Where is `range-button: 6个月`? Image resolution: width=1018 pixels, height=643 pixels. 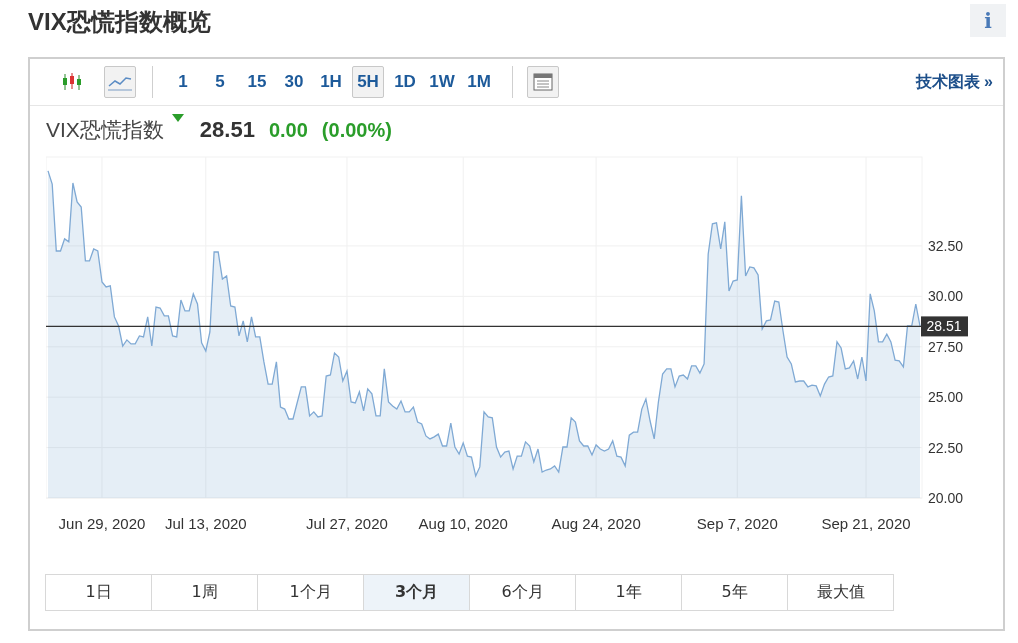
range-button: 6个月 is located at coordinates (522, 592).